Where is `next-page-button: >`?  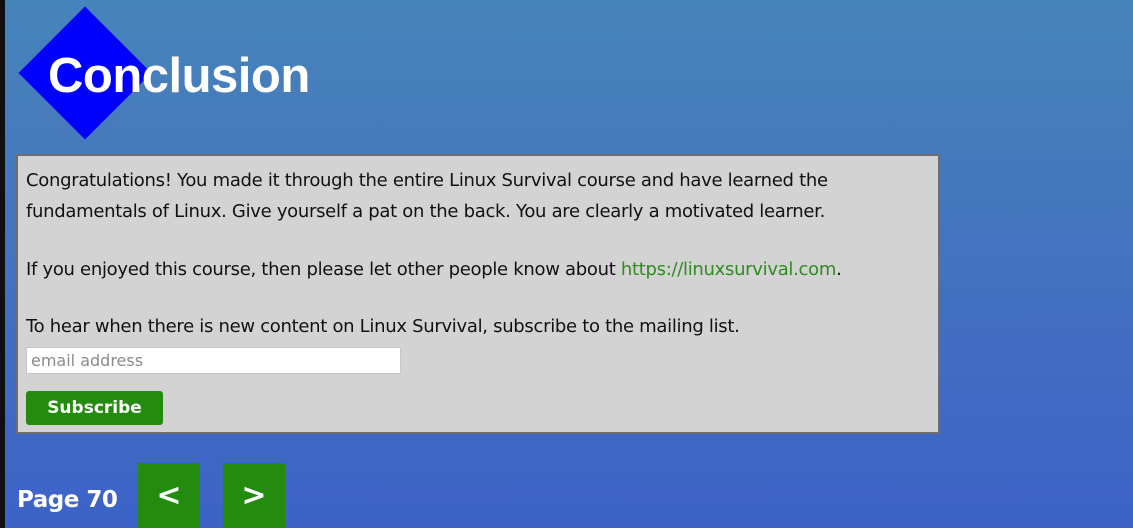
next-page-button: > is located at coordinates (254, 495).